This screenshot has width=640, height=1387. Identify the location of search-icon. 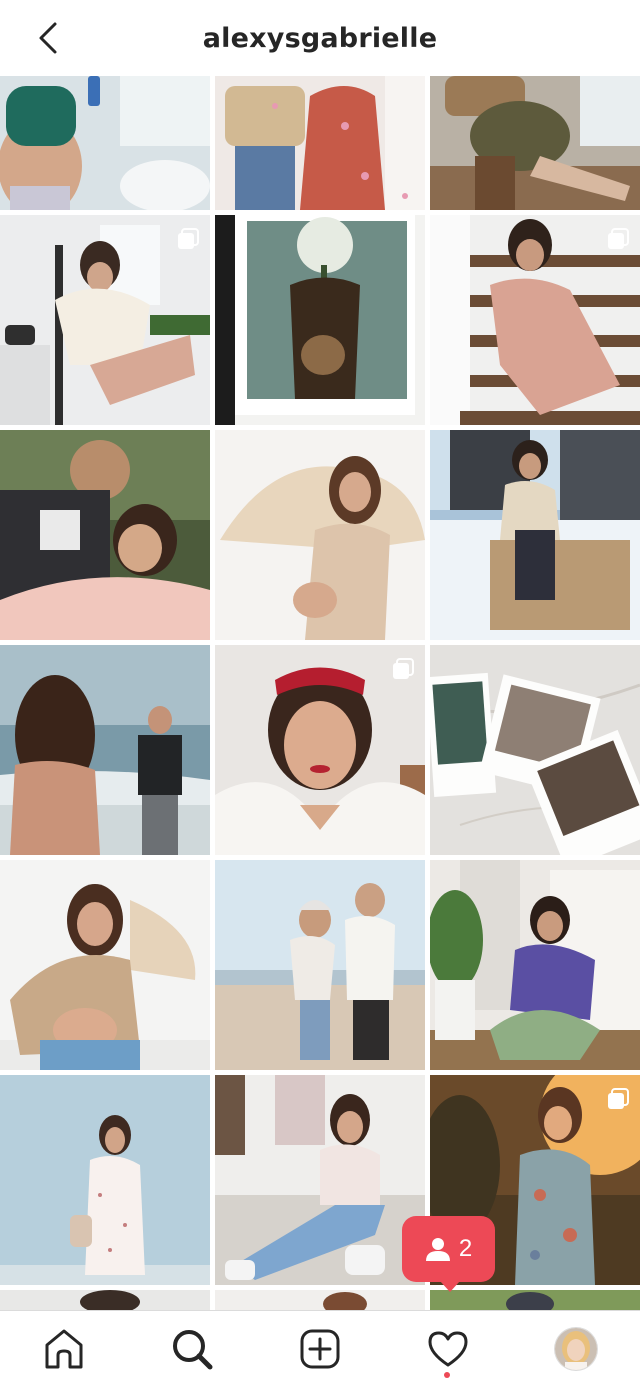
(193, 1350).